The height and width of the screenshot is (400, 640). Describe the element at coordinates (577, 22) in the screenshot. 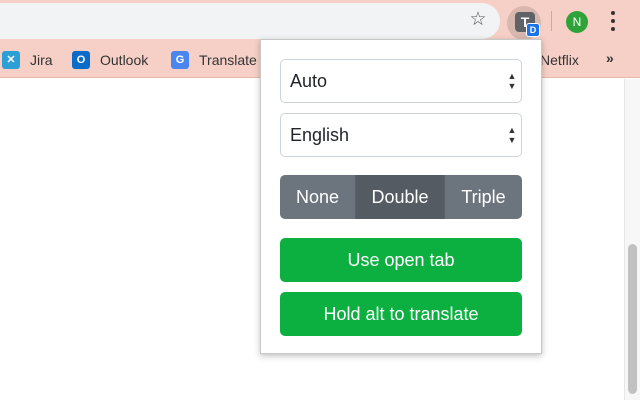

I see `profile-avatar: N` at that location.